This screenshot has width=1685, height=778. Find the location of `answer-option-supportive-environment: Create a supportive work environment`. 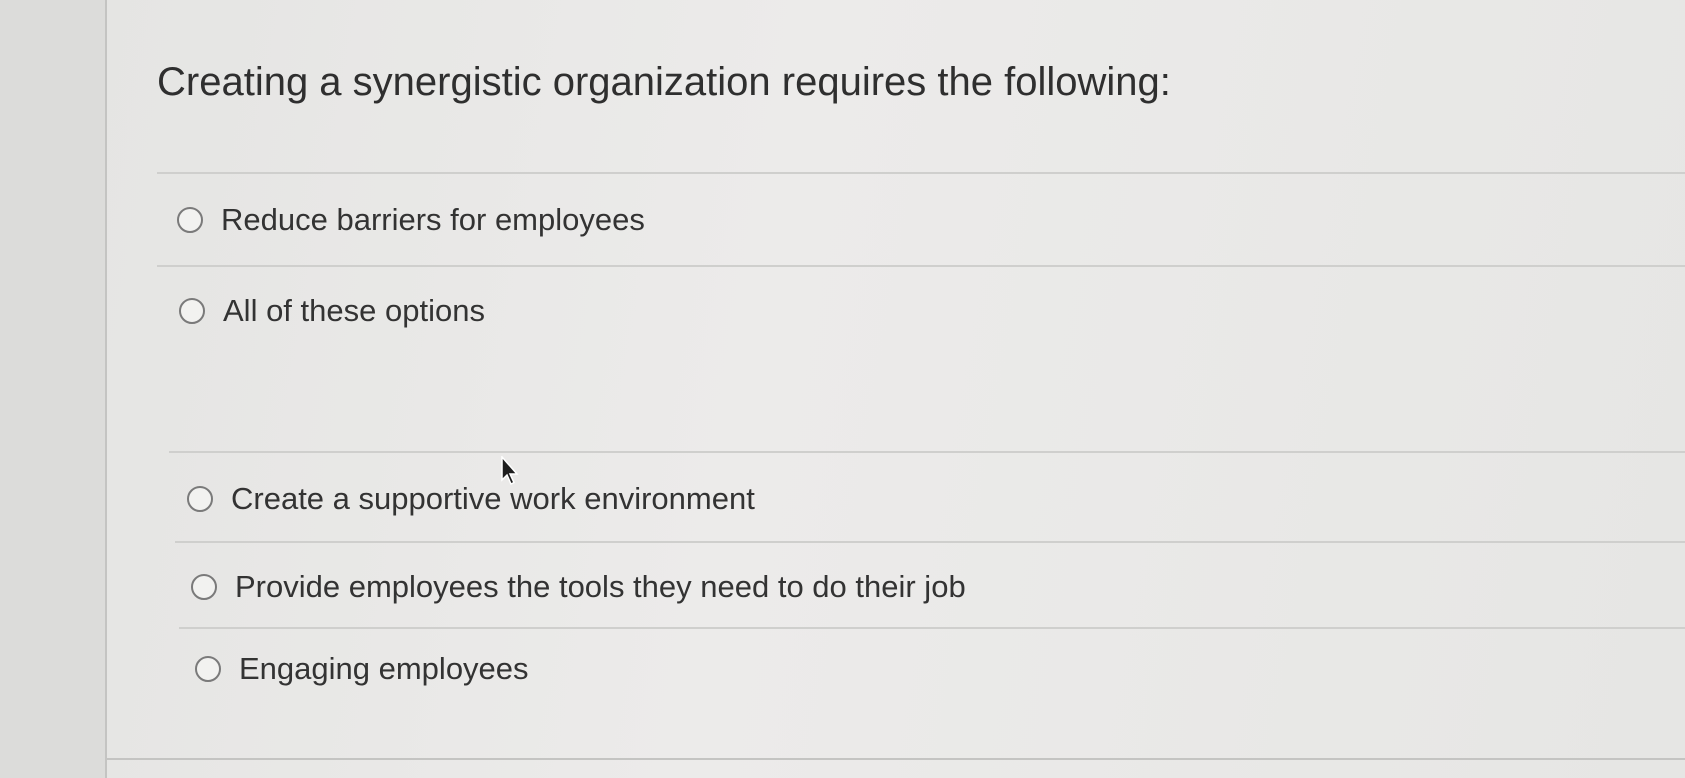

answer-option-supportive-environment: Create a supportive work environment is located at coordinates (471, 499).